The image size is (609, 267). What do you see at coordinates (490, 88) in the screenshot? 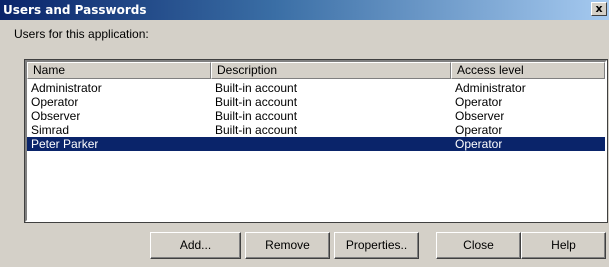
I see `user-access-level: Administrator` at bounding box center [490, 88].